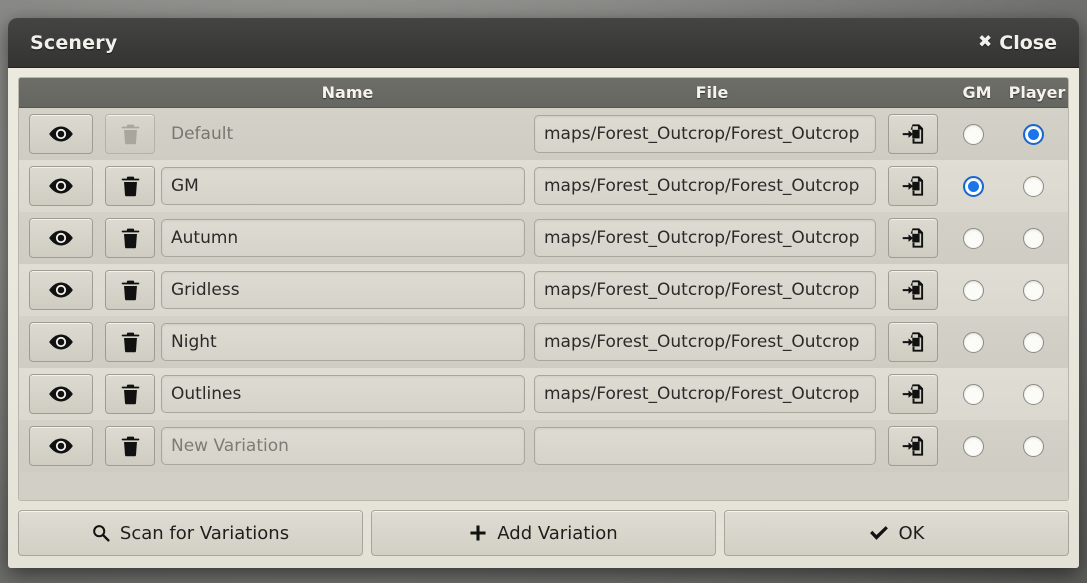 This screenshot has height=583, width=1087. What do you see at coordinates (977, 92) in the screenshot?
I see `column-header-gm: GM` at bounding box center [977, 92].